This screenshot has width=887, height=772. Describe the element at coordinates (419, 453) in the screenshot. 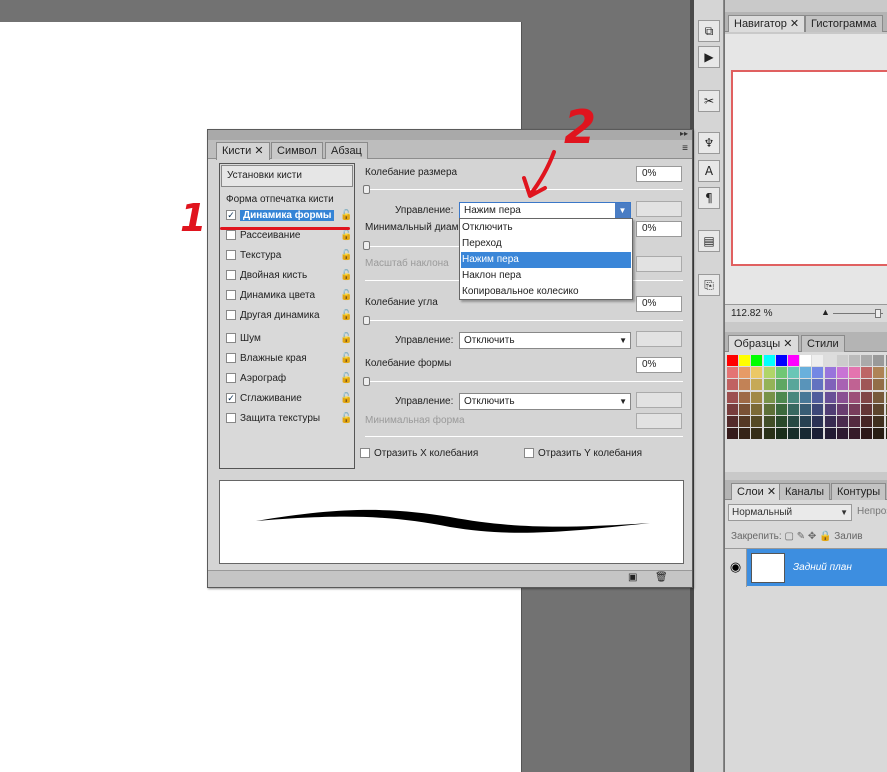

I see `flip-x-checkbox: Отразить X колебания` at that location.